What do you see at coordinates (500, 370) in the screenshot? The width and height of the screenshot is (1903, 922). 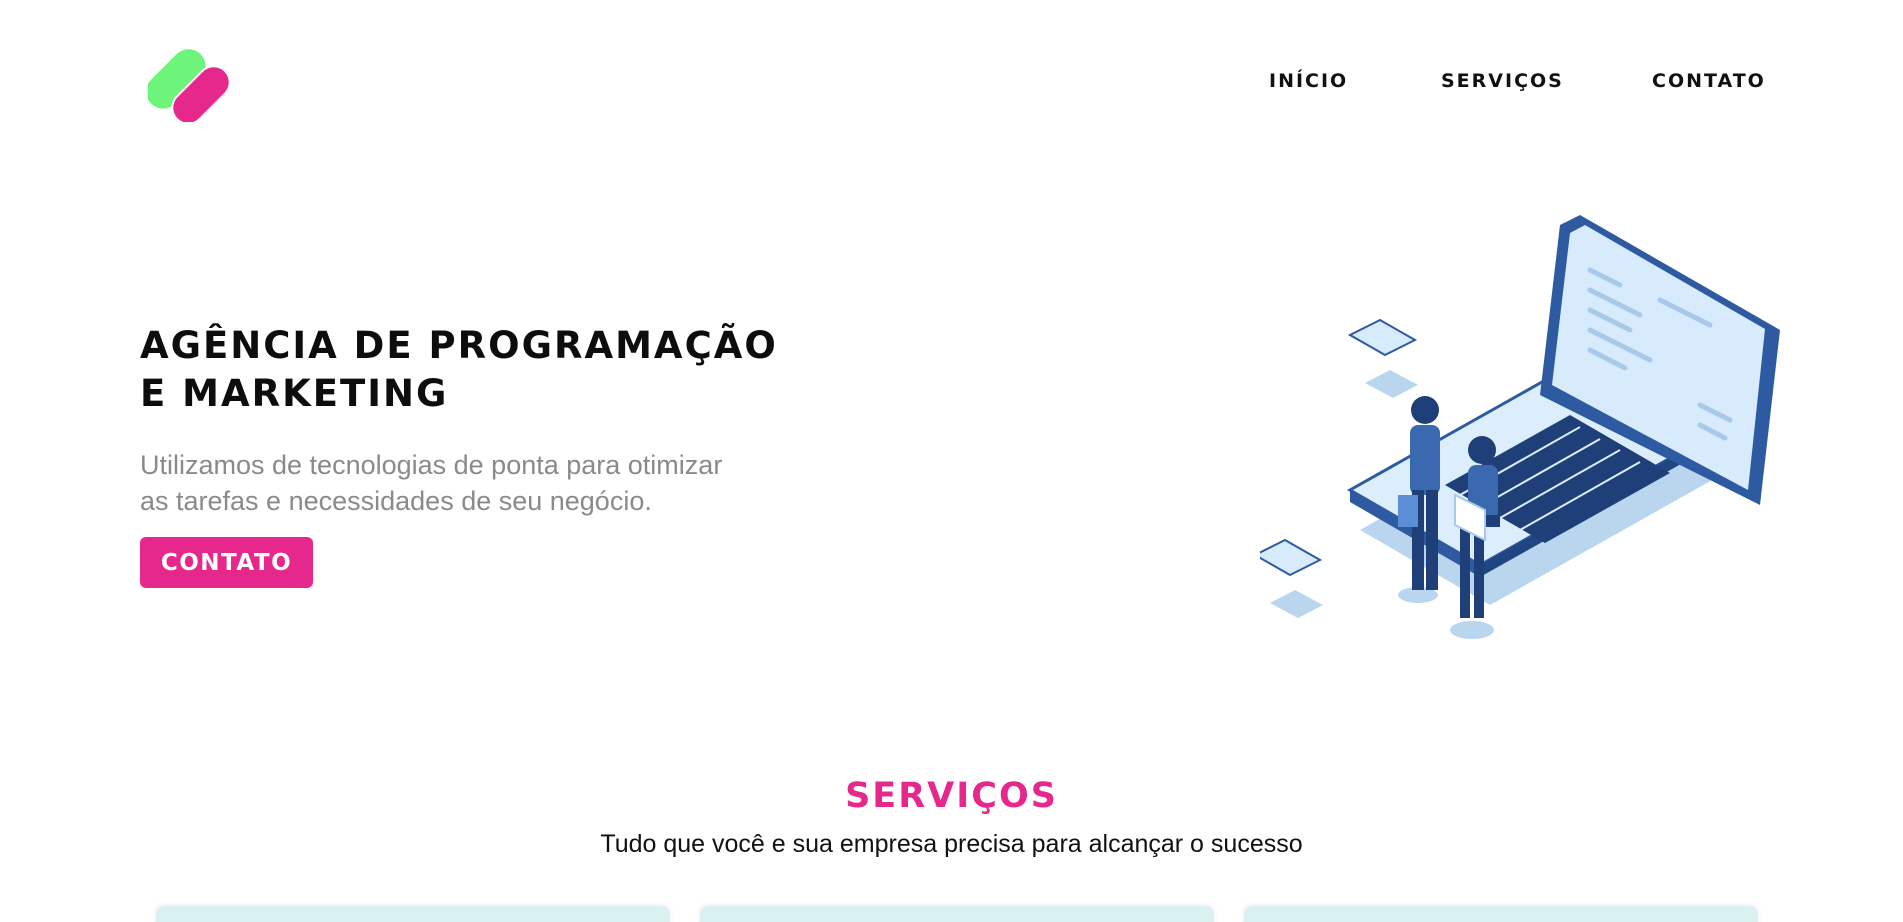 I see `hero-title: AGÊNCIA DE PROGRAMAÇÃO E MARKETING` at bounding box center [500, 370].